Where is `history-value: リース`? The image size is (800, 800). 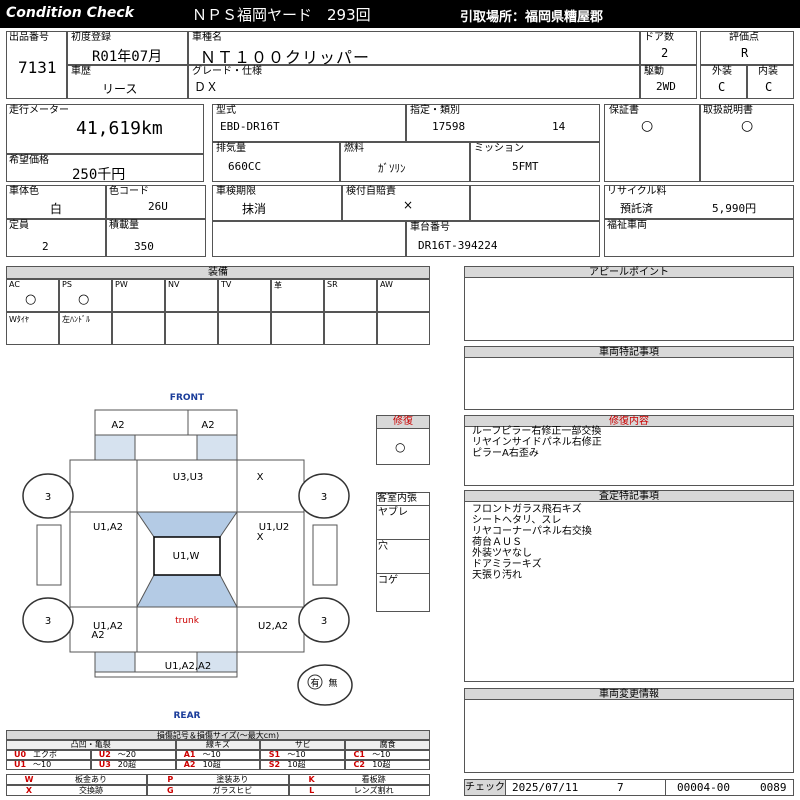 history-value: リース is located at coordinates (120, 89).